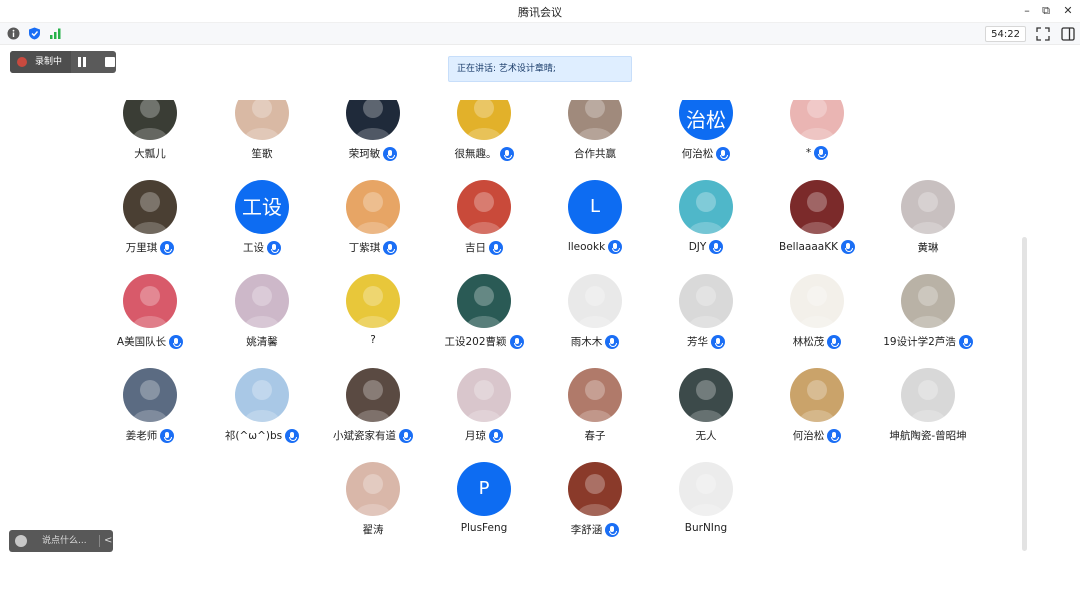 Image resolution: width=1080 pixels, height=604 pixels. Describe the element at coordinates (808, 153) in the screenshot. I see `participant-name: *` at that location.